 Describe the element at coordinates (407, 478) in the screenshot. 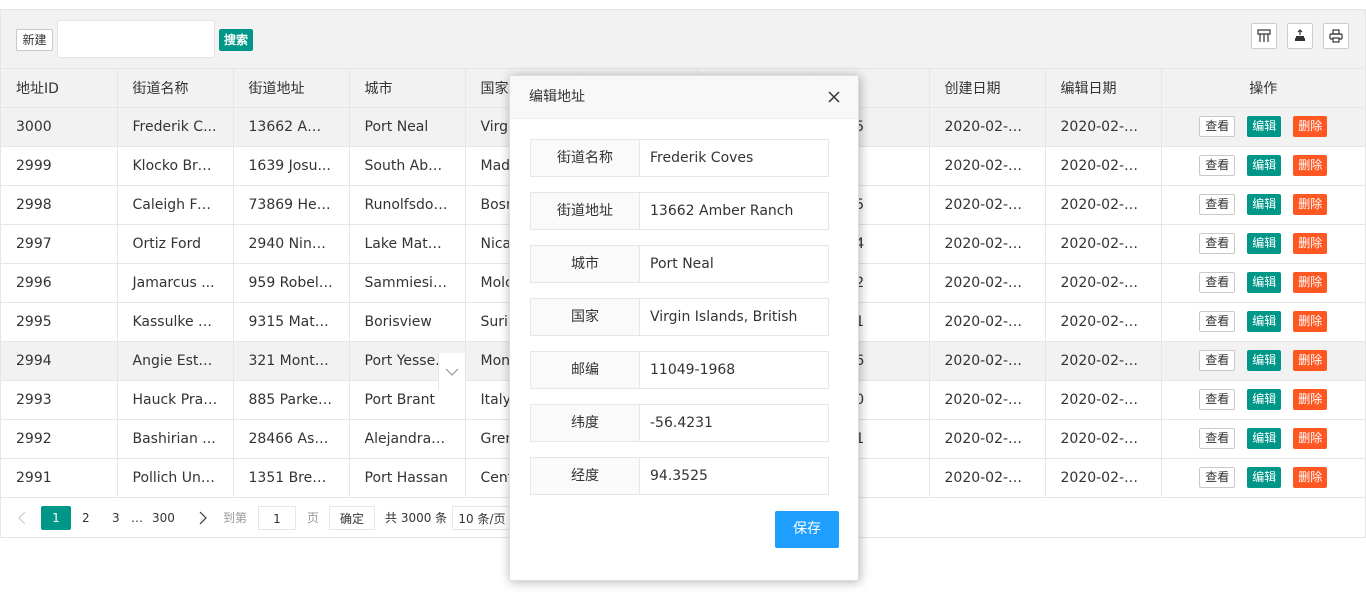

I see `table-cell: Port Hassan` at that location.